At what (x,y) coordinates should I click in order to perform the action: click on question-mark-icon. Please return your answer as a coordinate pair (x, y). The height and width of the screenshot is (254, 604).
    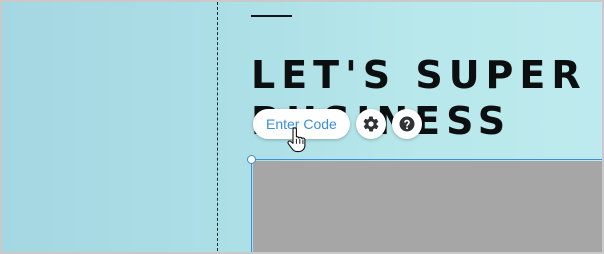
    Looking at the image, I should click on (407, 124).